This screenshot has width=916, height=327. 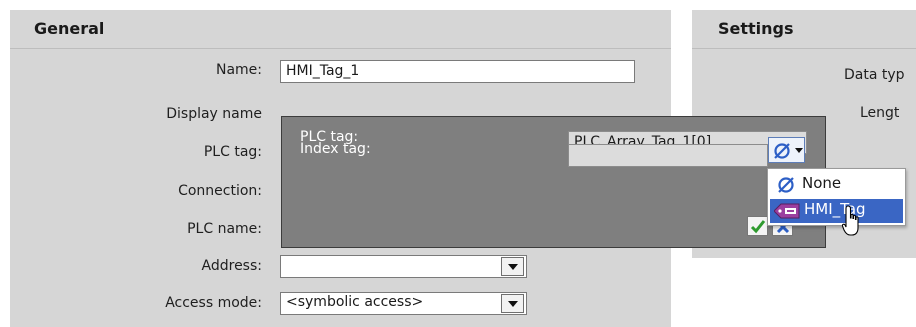 I want to click on address-label: Address:, so click(x=231, y=266).